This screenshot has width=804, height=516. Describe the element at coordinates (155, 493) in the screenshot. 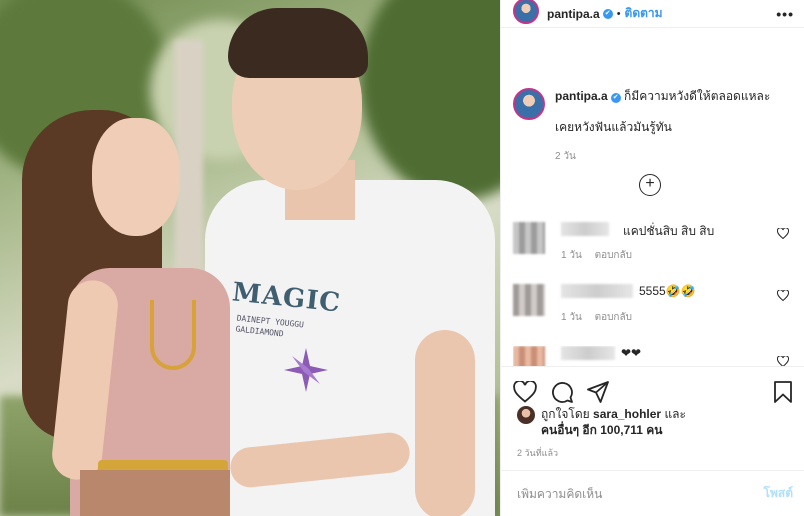

I see `woman-skirt` at that location.